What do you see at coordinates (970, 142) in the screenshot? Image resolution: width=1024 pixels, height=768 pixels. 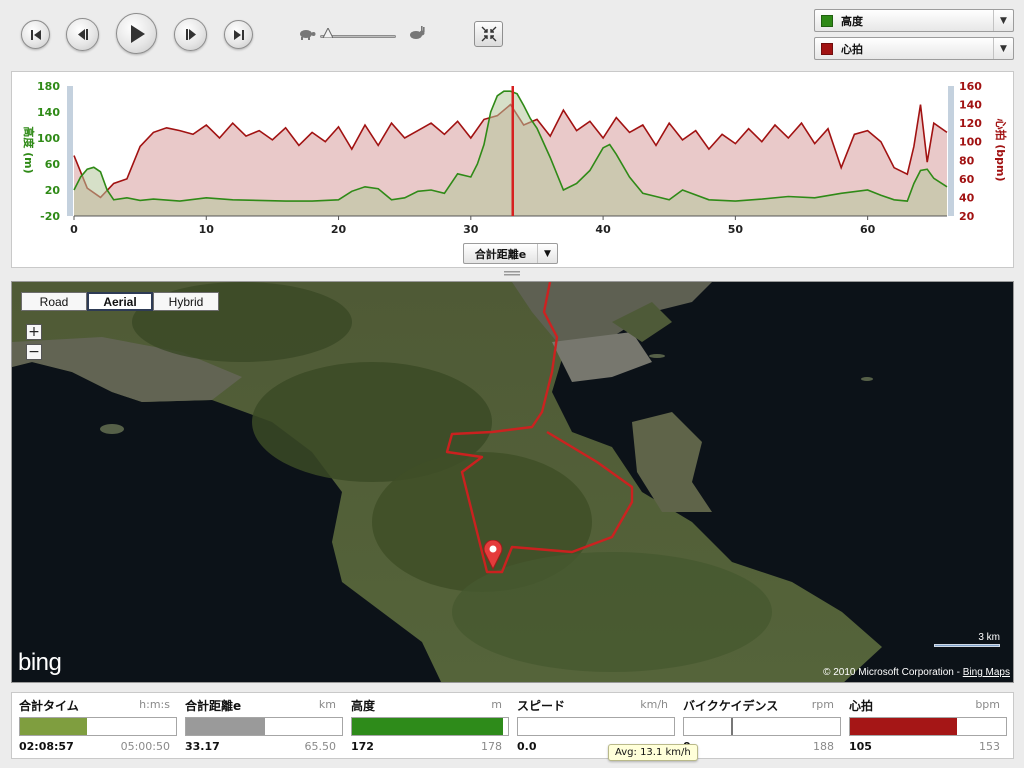 I see `right-tick-label: 100` at bounding box center [970, 142].